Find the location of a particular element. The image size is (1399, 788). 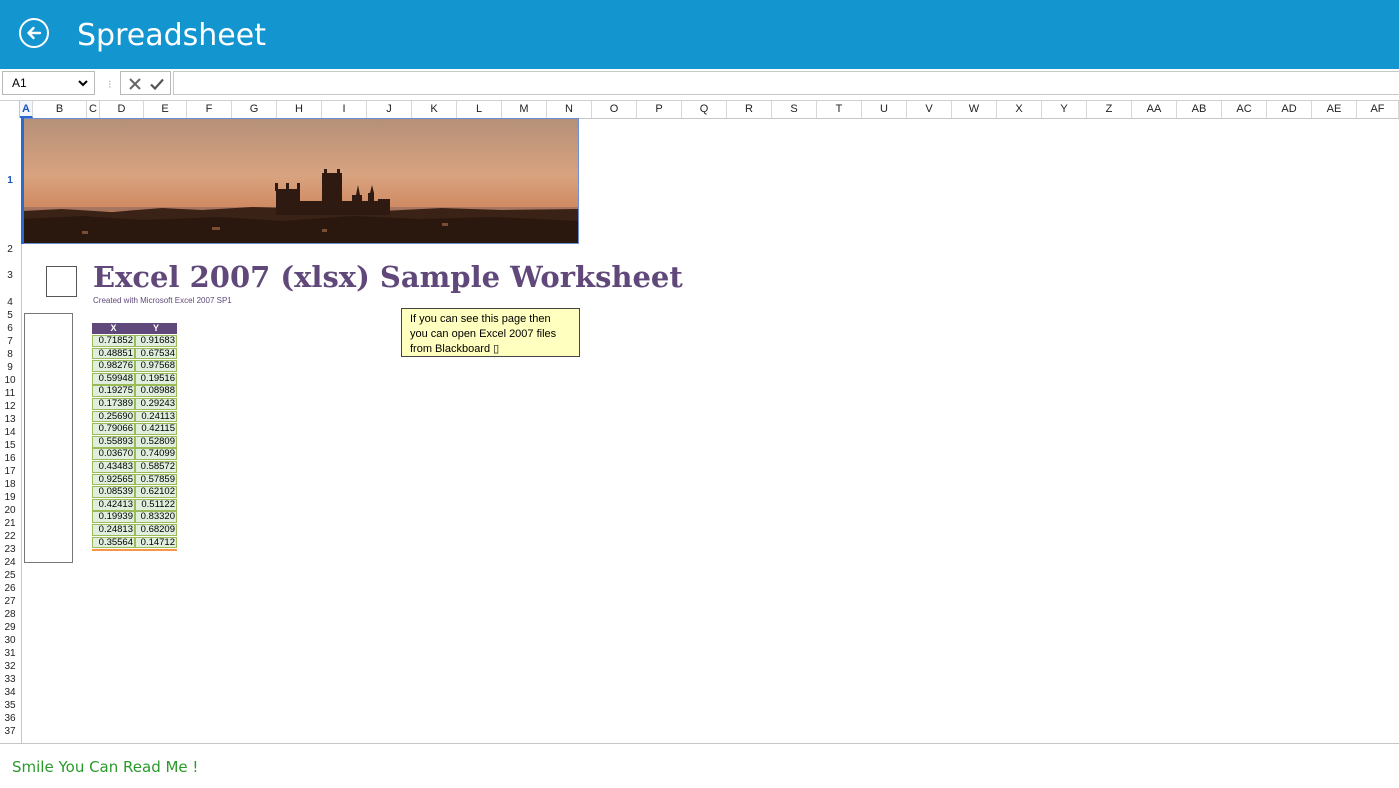

row-header-25: 25 is located at coordinates (10, 575).